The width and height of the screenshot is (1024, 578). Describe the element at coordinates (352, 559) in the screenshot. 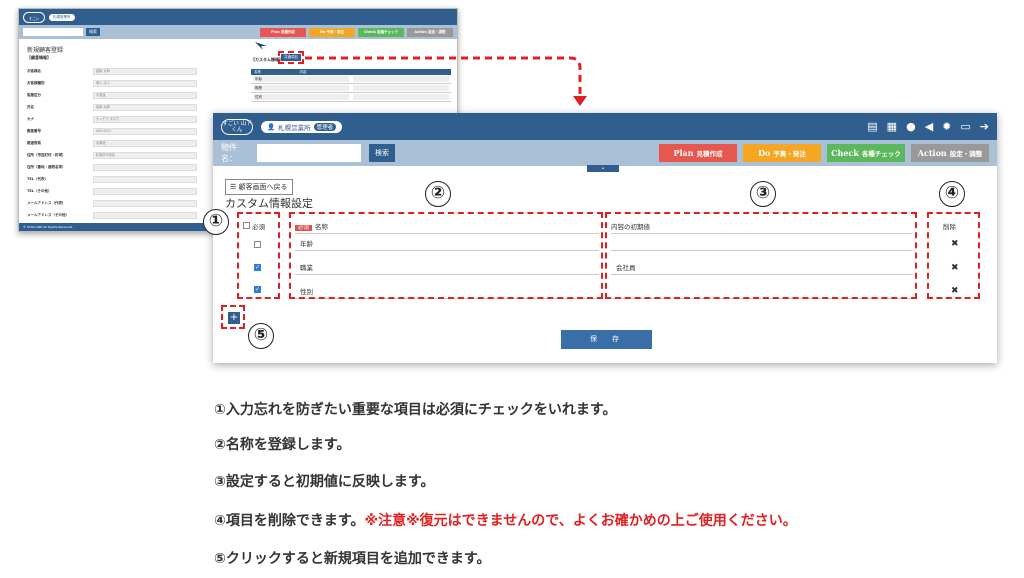

I see `explanation-5: ⑤クリックすると新規項目を追加できます。` at that location.